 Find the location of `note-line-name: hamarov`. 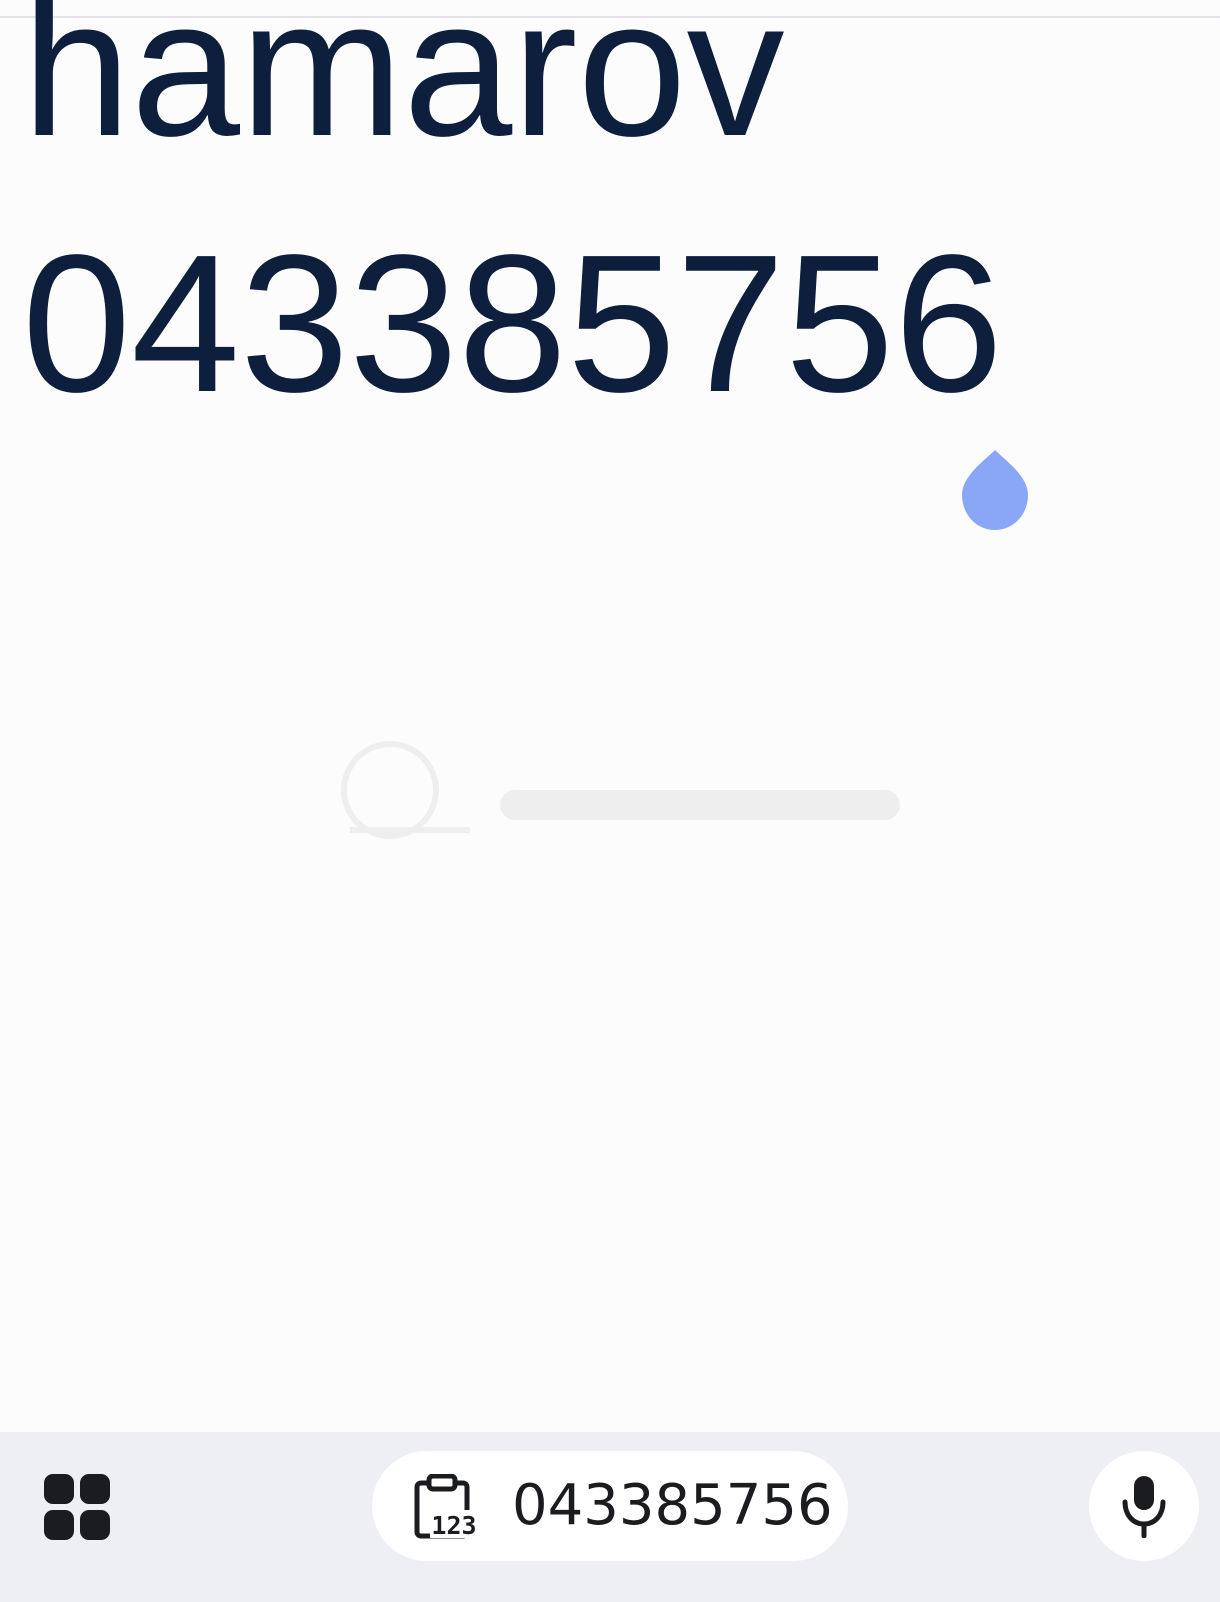

note-line-name: hamarov is located at coordinates (403, 88).